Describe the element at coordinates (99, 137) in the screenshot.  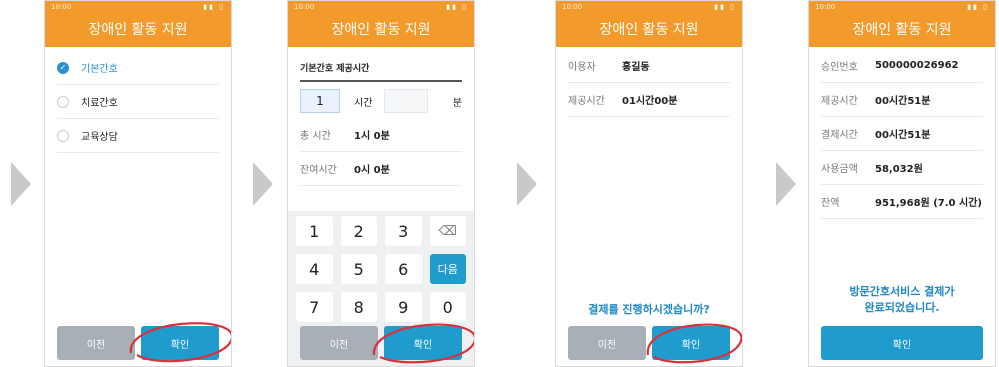
I see `option-label: 교육상담` at that location.